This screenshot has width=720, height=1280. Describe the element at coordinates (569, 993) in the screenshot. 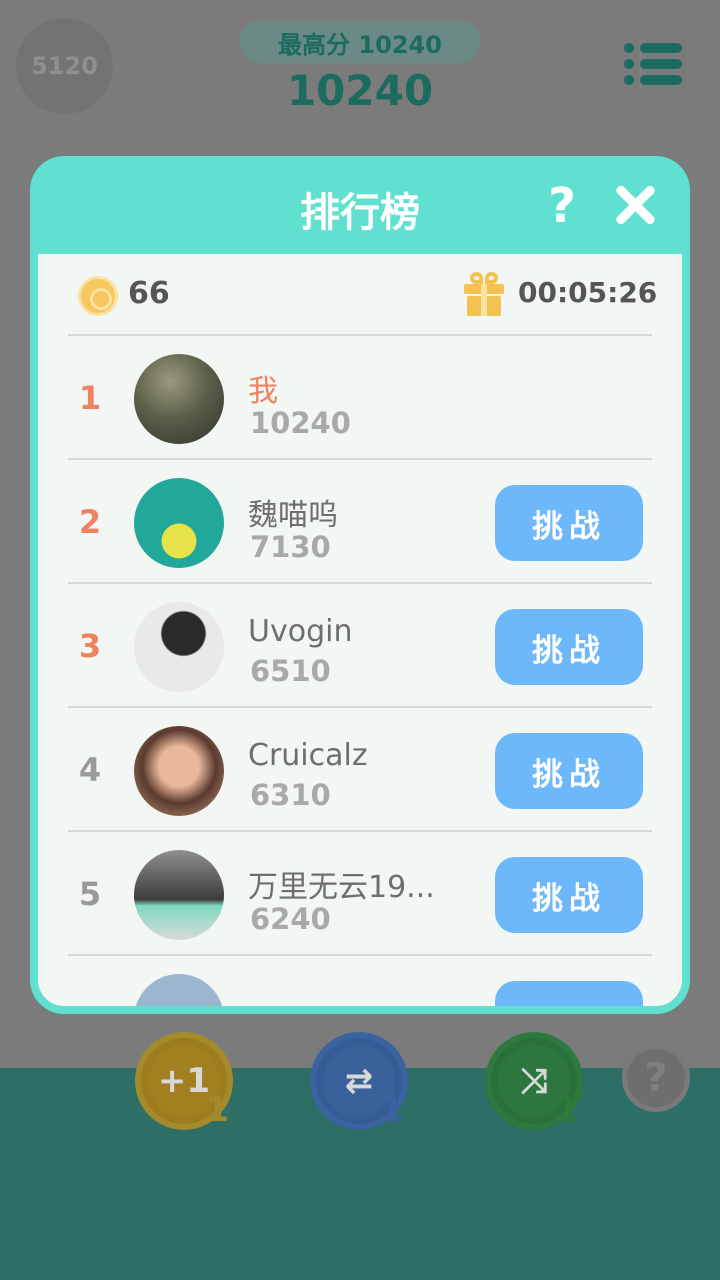

I see `challenge-button` at that location.